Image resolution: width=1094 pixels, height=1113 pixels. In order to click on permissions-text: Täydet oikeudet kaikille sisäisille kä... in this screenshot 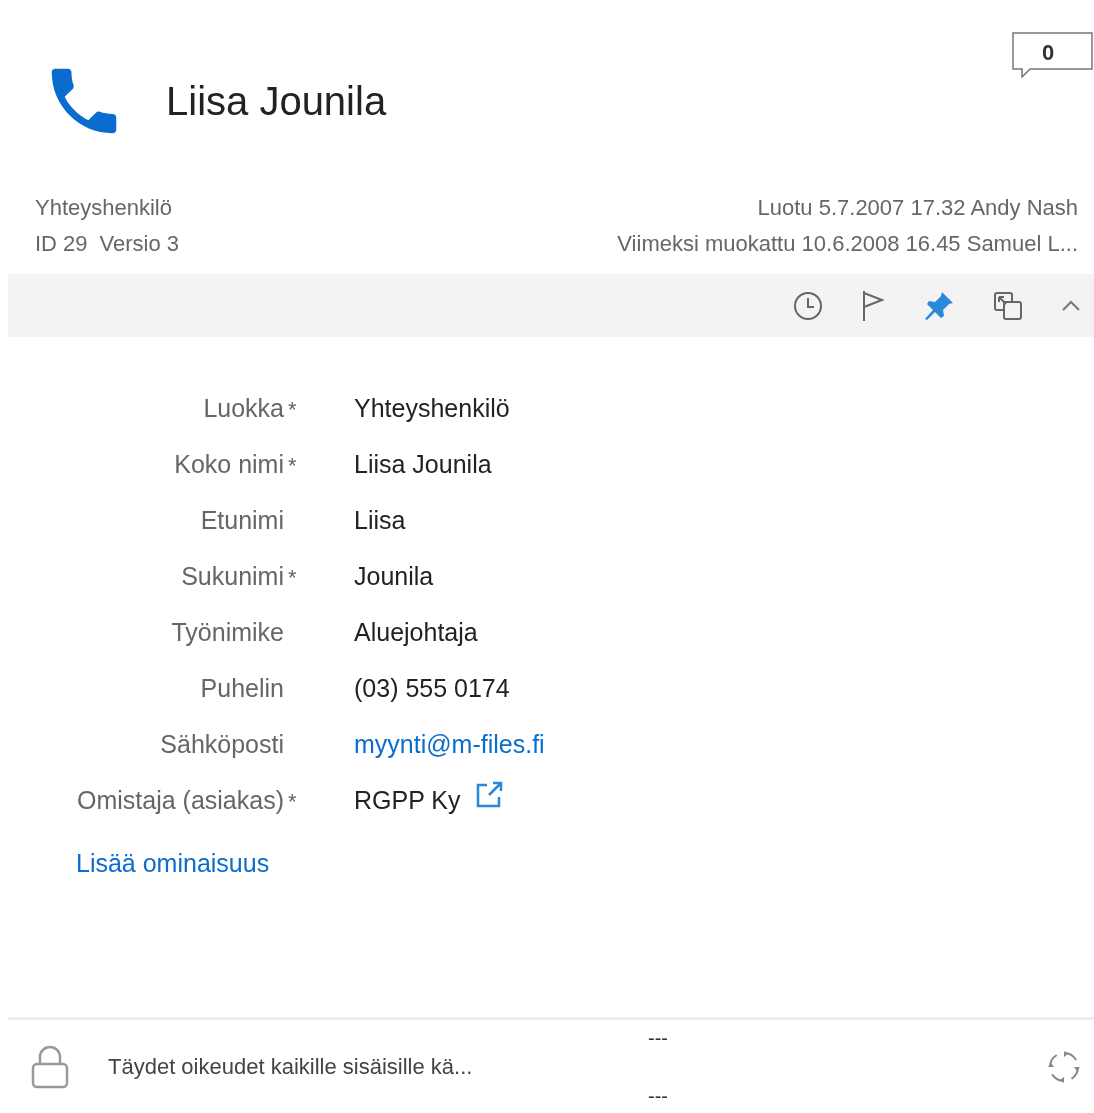, I will do `click(368, 1066)`.